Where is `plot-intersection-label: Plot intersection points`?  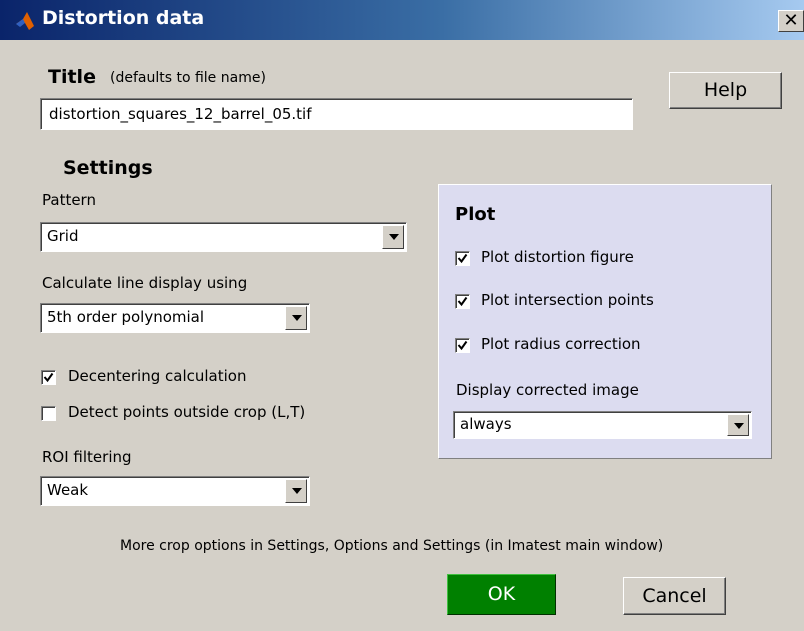 plot-intersection-label: Plot intersection points is located at coordinates (567, 300).